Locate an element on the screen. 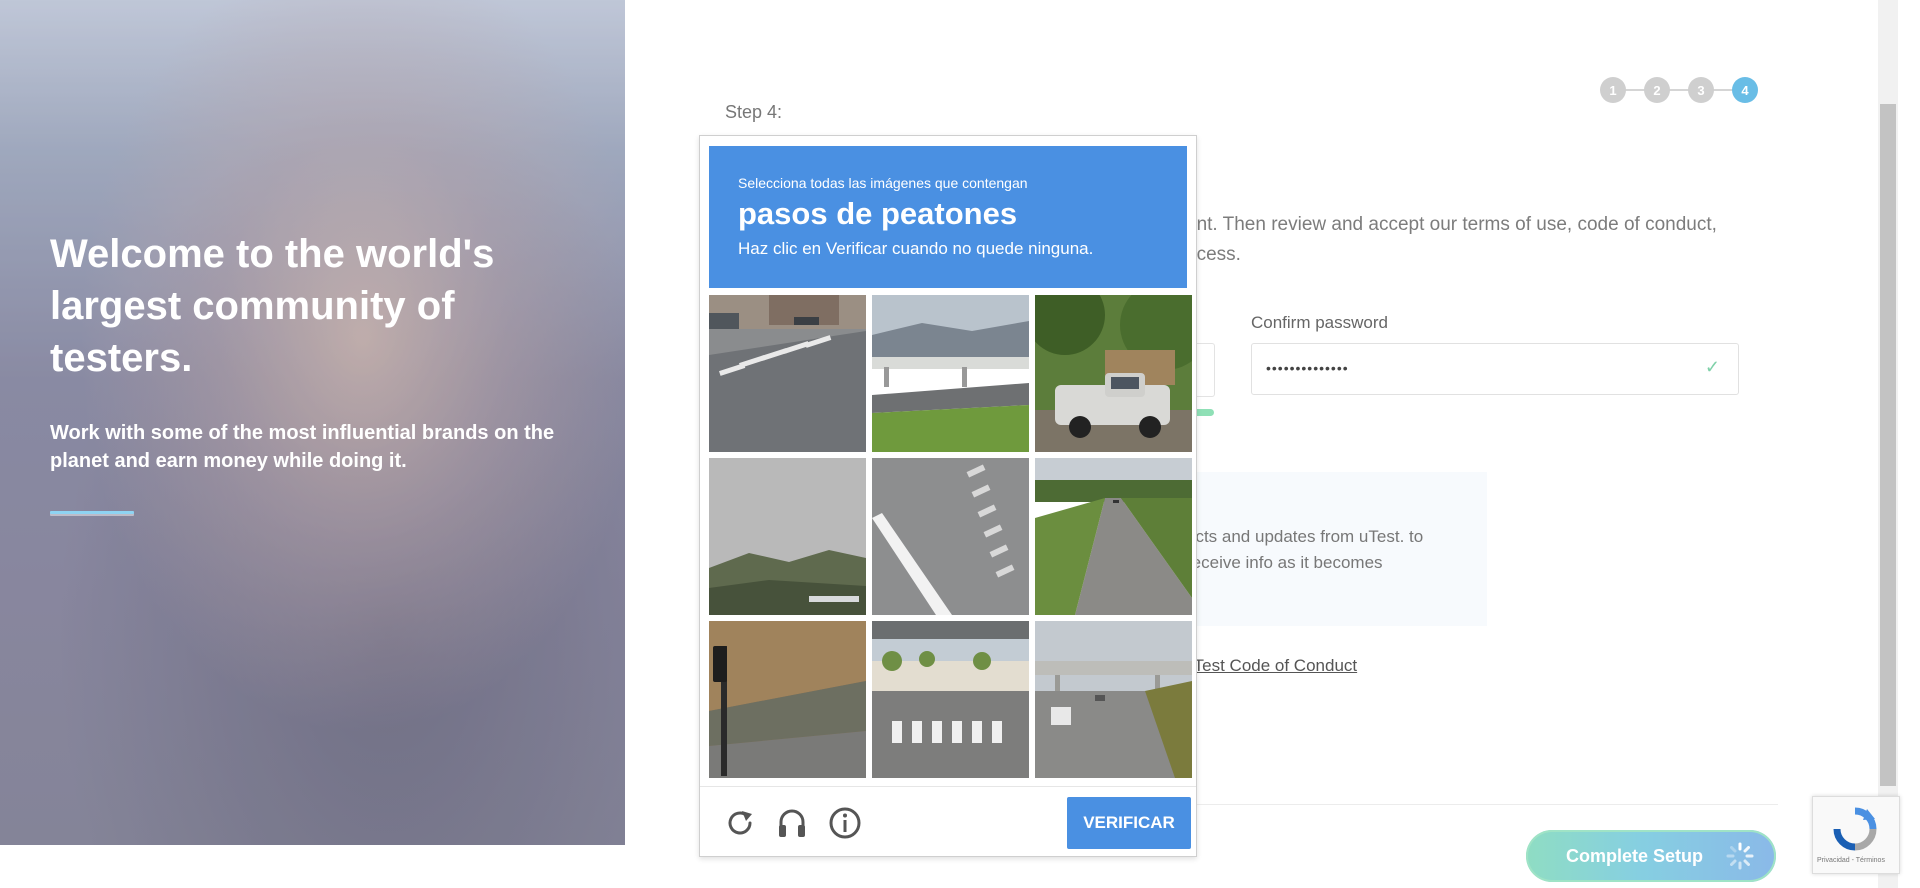 The width and height of the screenshot is (1920, 888). captcha-target: pasos de peatones is located at coordinates (878, 213).